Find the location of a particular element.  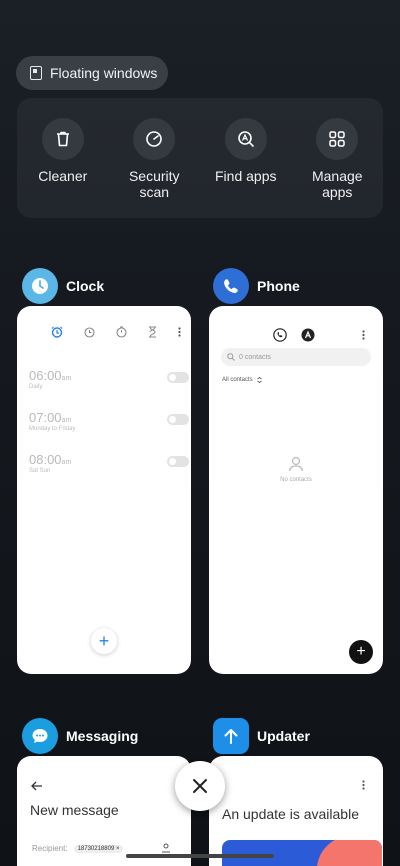

alarm-row: 08:00am Sat Sun is located at coordinates (109, 463).